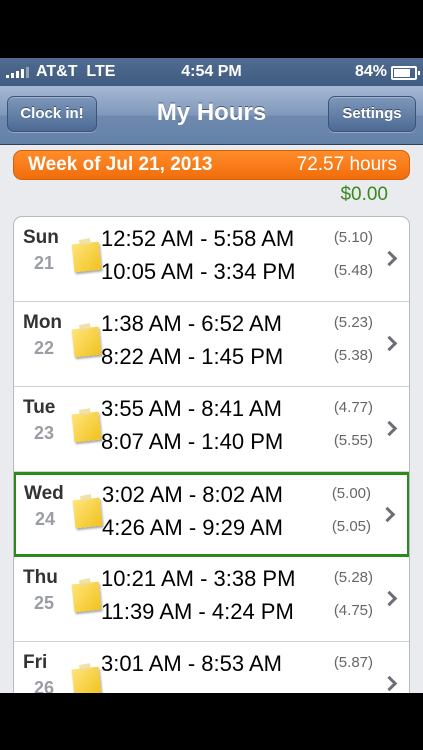 Image resolution: width=423 pixels, height=750 pixels. What do you see at coordinates (211, 72) in the screenshot?
I see `status-bar: AT&T LTE 4:54 PM 84%` at bounding box center [211, 72].